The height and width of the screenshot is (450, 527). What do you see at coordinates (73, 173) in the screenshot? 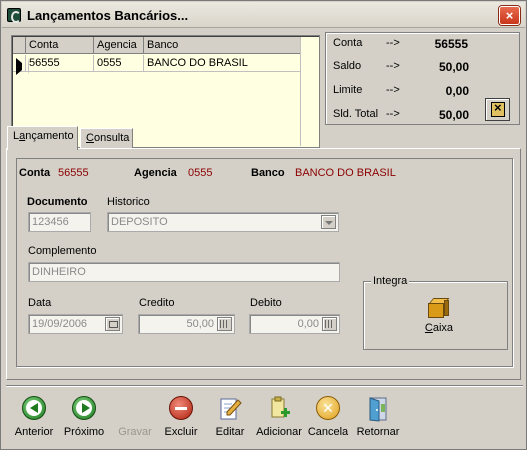
I see `header-conta-value: 56555` at bounding box center [73, 173].